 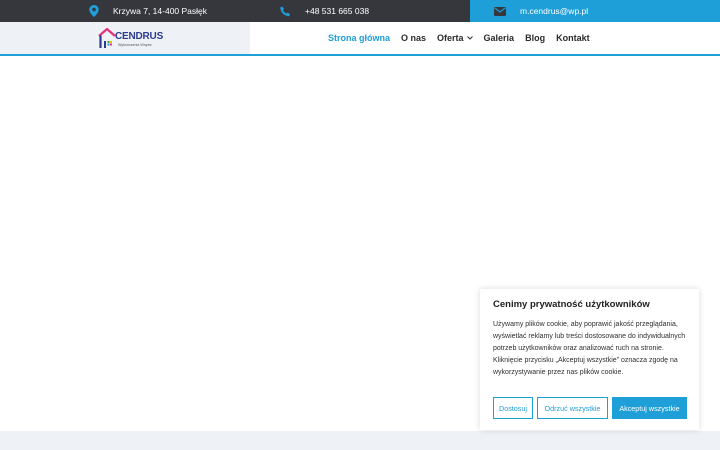 What do you see at coordinates (160, 11) in the screenshot?
I see `address-text: Krzywa 7, 14-400 Pasłęk` at bounding box center [160, 11].